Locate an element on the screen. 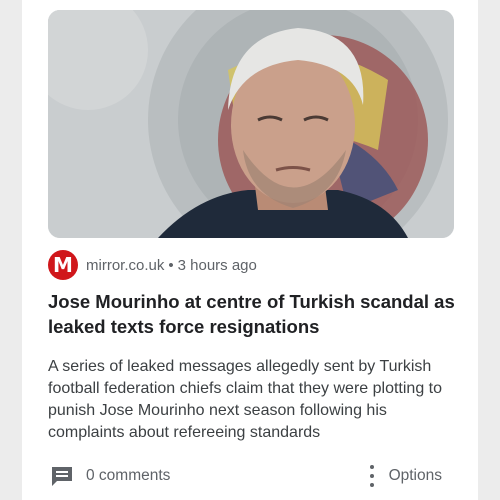  comments-button: 0 comments is located at coordinates (110, 476).